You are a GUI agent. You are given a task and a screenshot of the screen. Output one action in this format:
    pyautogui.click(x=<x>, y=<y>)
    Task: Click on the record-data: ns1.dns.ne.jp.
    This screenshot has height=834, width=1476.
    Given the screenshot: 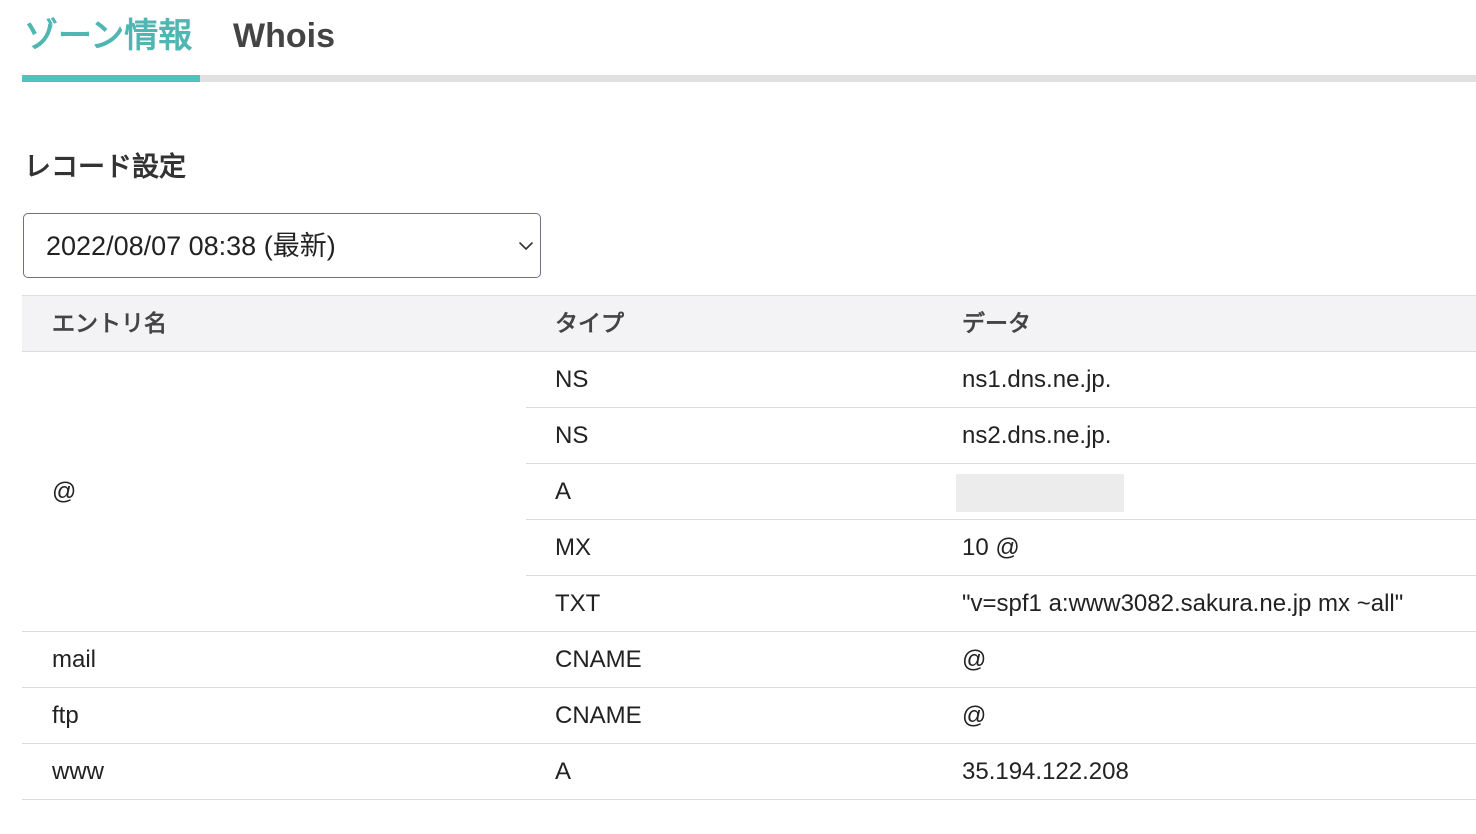 What is the action you would take?
    pyautogui.click(x=1037, y=379)
    